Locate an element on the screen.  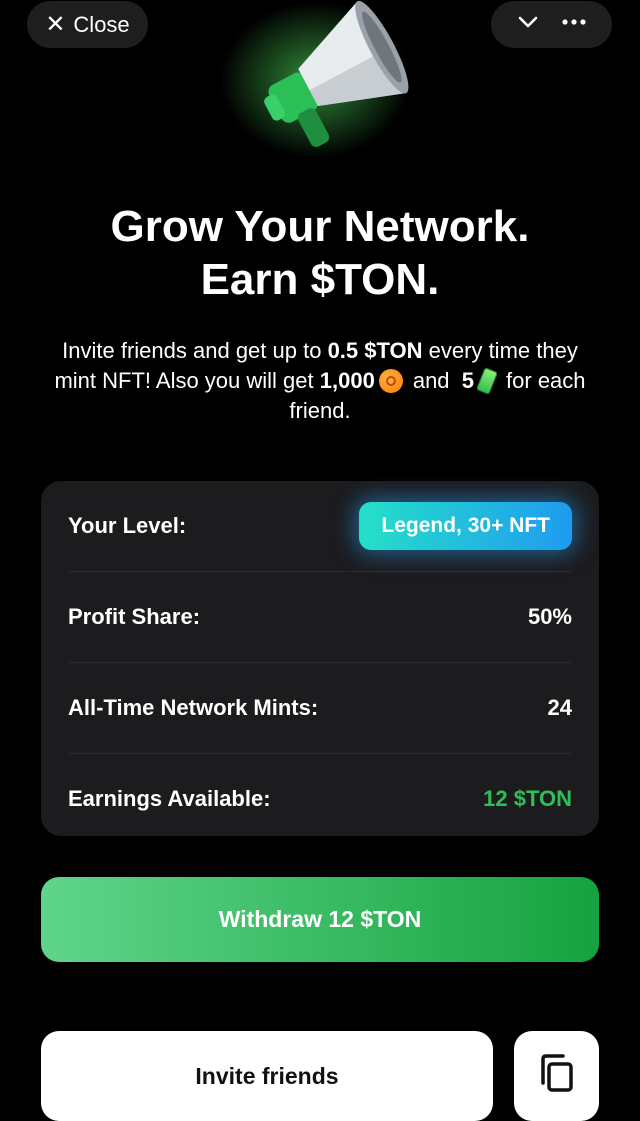
profit-label: Profit Share: is located at coordinates (134, 616).